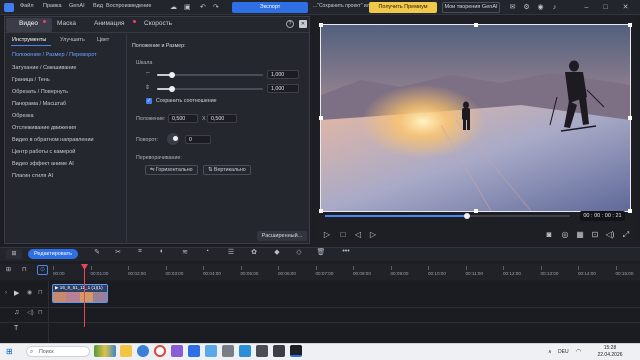  What do you see at coordinates (6, 293) in the screenshot?
I see `expand-track-icon: ›` at bounding box center [6, 293].